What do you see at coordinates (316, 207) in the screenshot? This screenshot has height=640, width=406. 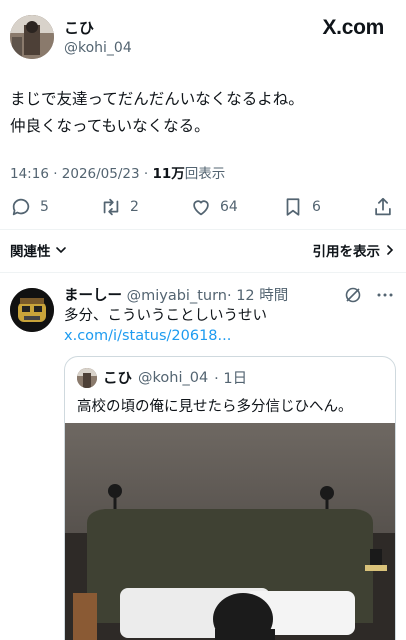 I see `bookmark-count: 6` at bounding box center [316, 207].